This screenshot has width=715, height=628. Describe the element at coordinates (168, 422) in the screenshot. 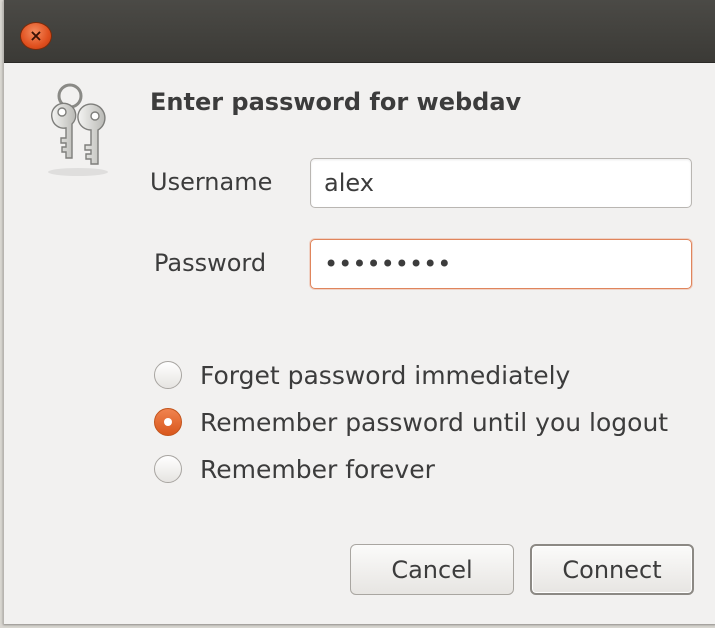

I see `radio-button-selected` at that location.